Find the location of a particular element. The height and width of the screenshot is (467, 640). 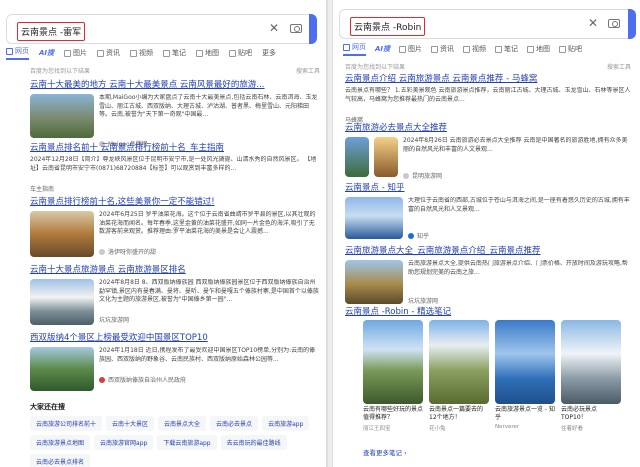

result-source: 车主指南 is located at coordinates (42, 188).